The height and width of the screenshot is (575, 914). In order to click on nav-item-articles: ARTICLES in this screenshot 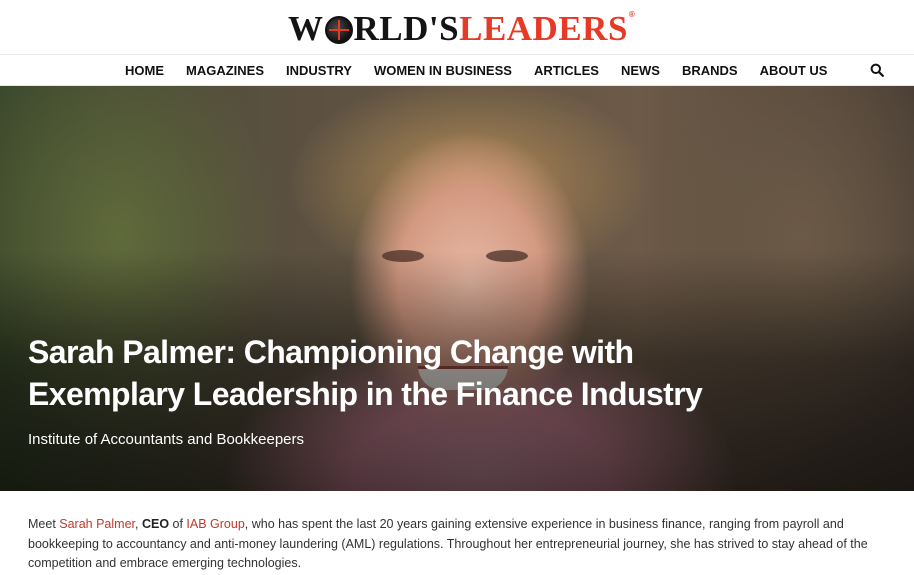, I will do `click(566, 70)`.